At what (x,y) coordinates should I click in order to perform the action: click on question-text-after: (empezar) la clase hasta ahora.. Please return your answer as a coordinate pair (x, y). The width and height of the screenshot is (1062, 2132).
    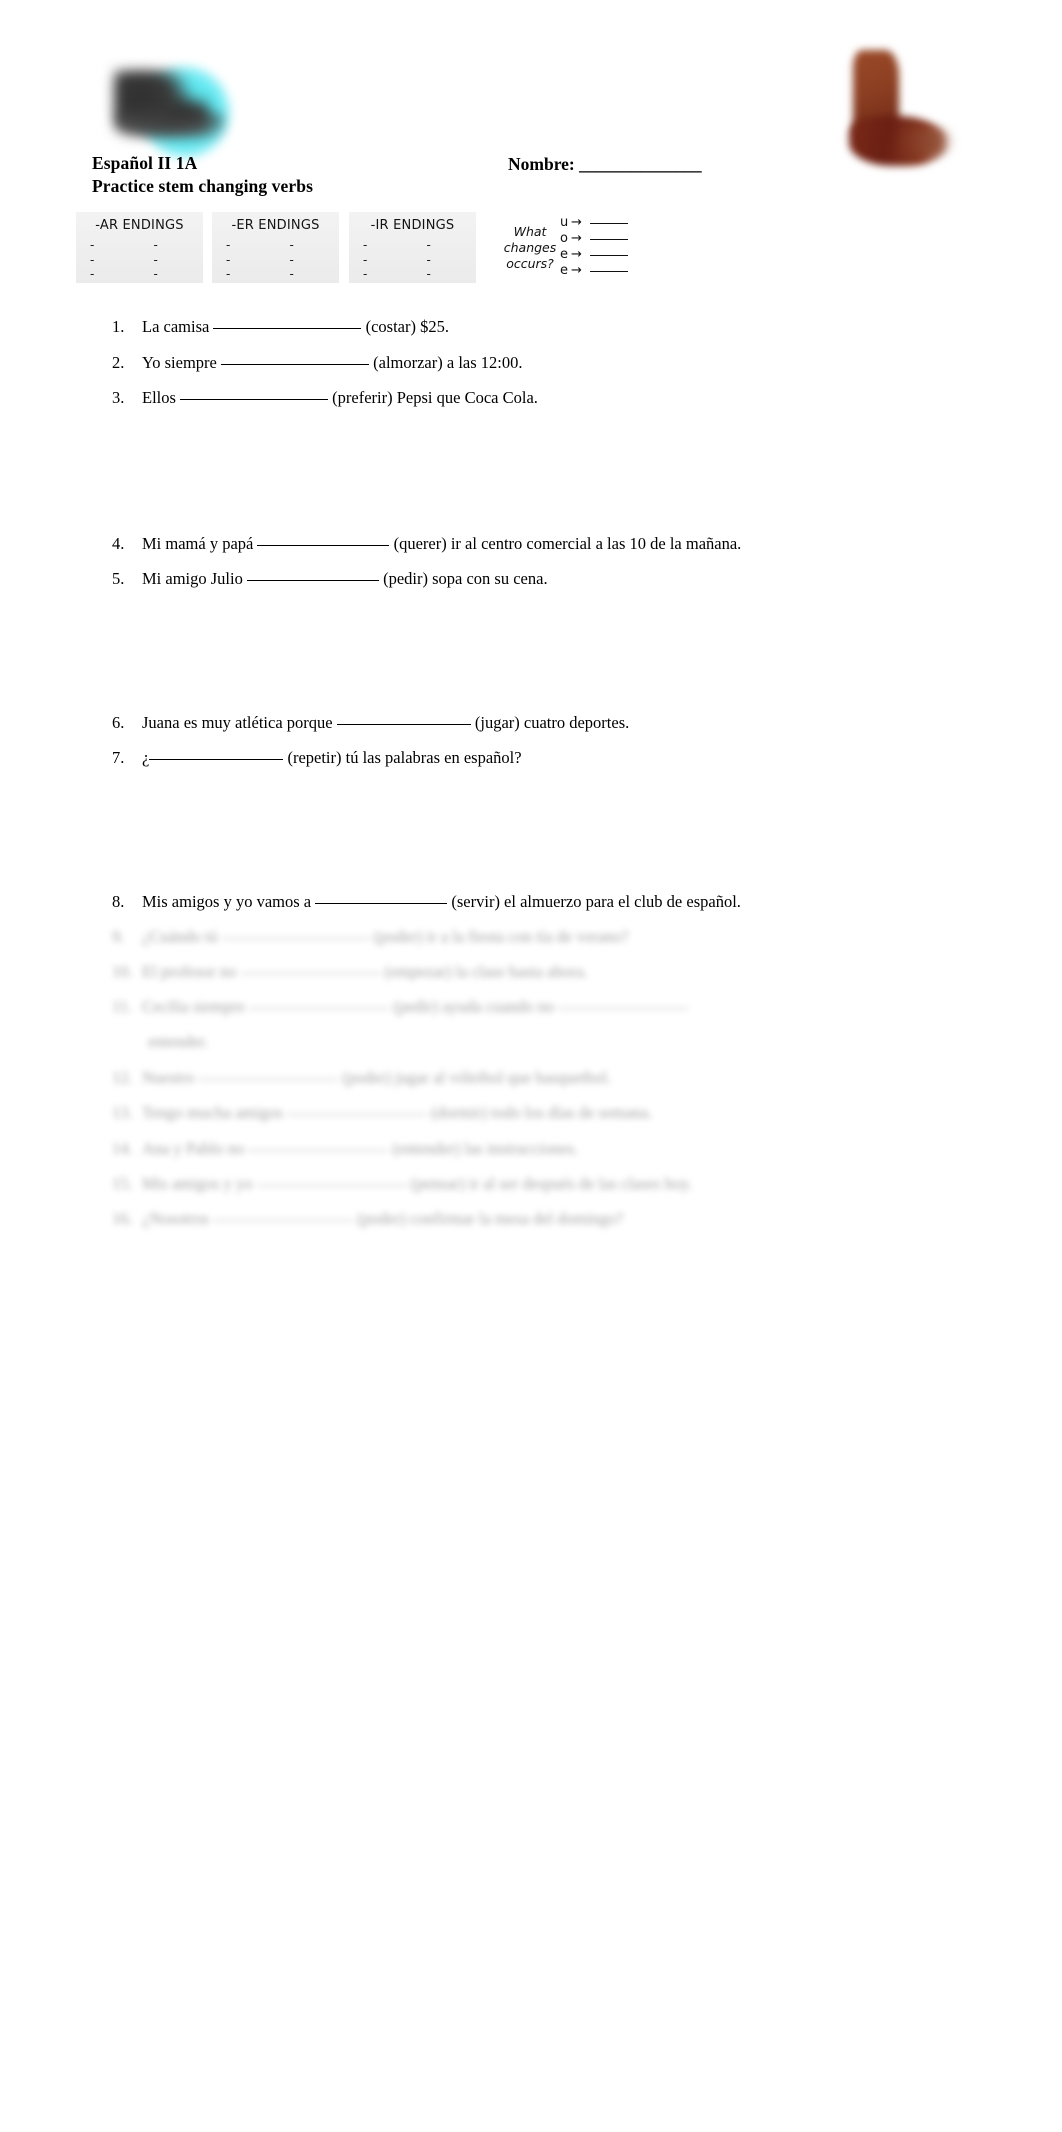
    Looking at the image, I should click on (484, 971).